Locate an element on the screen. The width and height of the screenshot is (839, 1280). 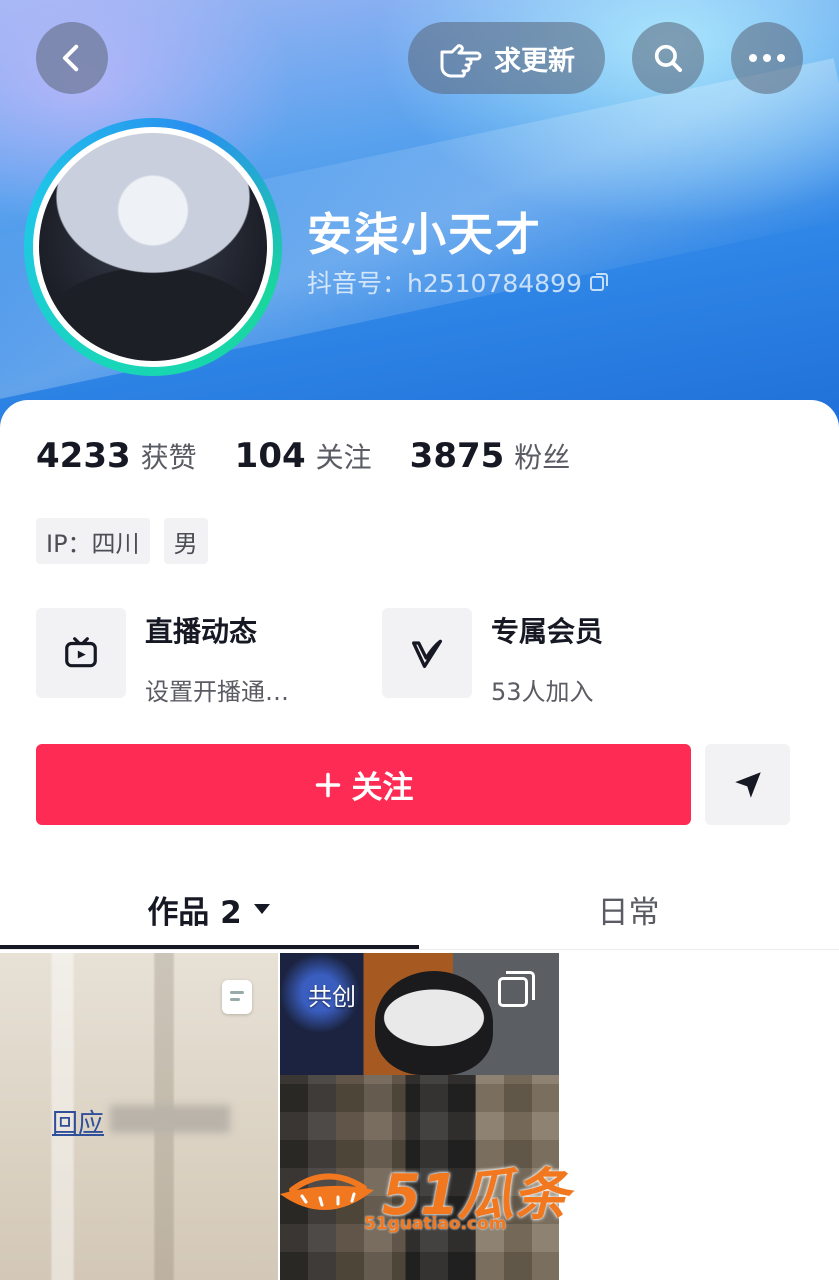
profile-stats: 4233 获赞 104 关注 3875 粉丝 is located at coordinates (322, 456).